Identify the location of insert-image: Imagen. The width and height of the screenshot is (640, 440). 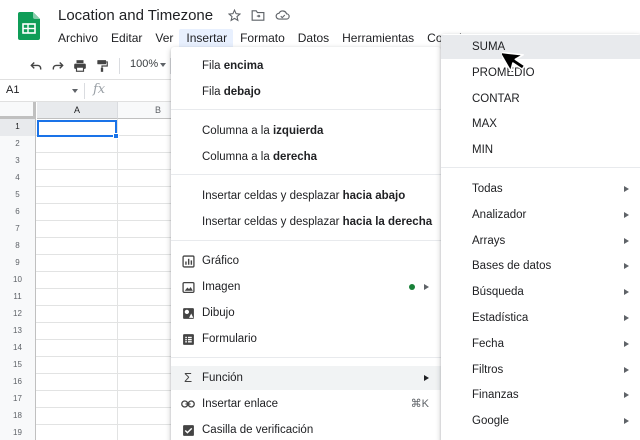
(306, 287).